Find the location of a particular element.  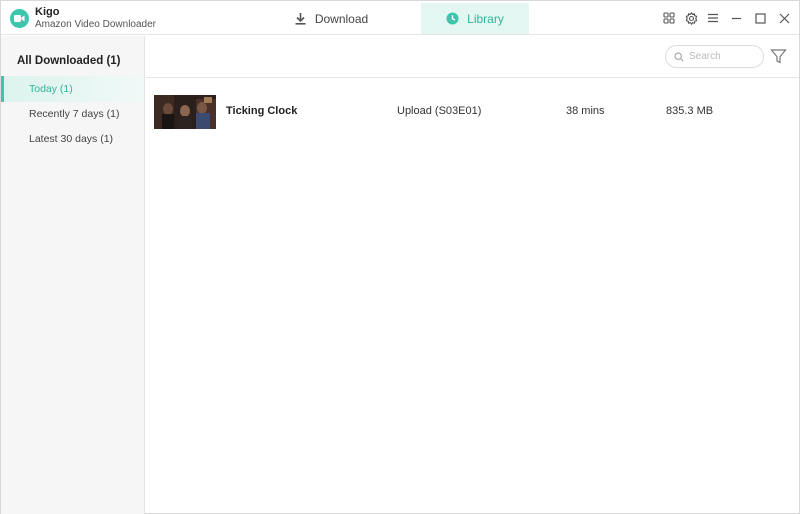

video-size: 835.3 MB is located at coordinates (690, 111).